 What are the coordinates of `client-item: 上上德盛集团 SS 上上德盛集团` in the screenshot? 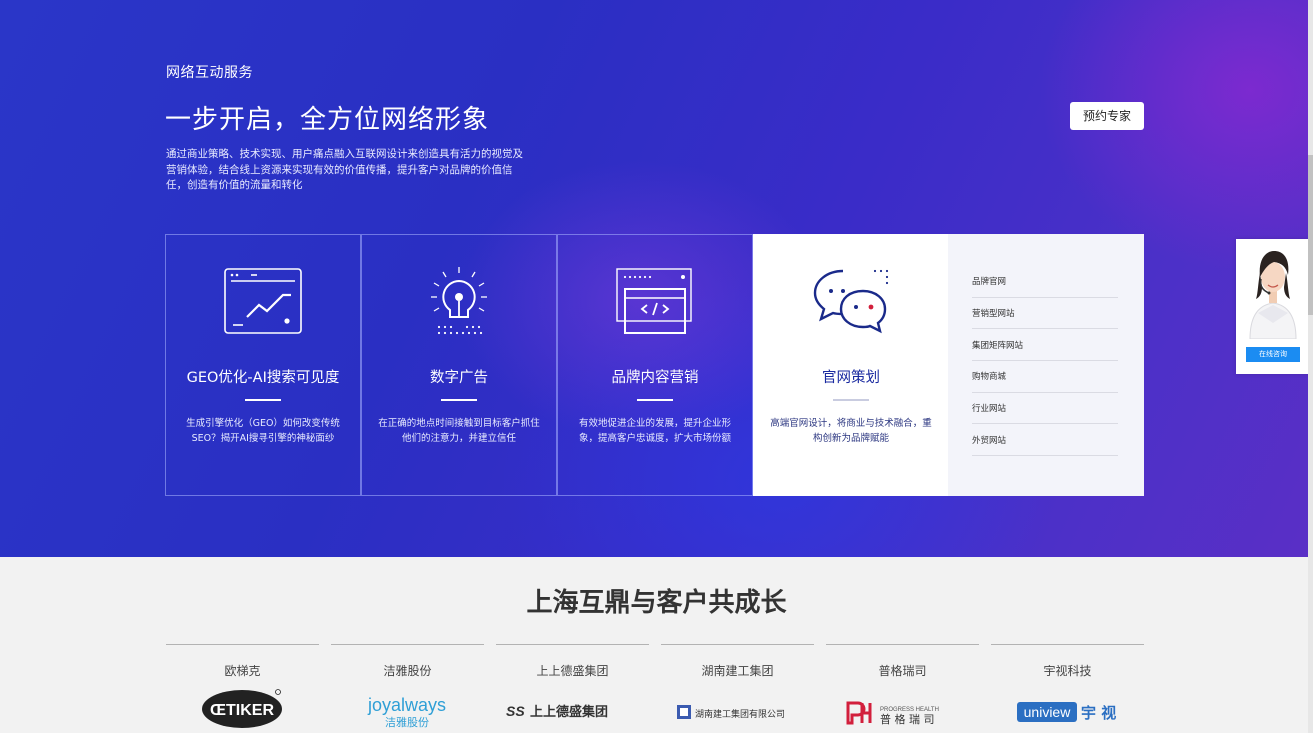 It's located at (572, 688).